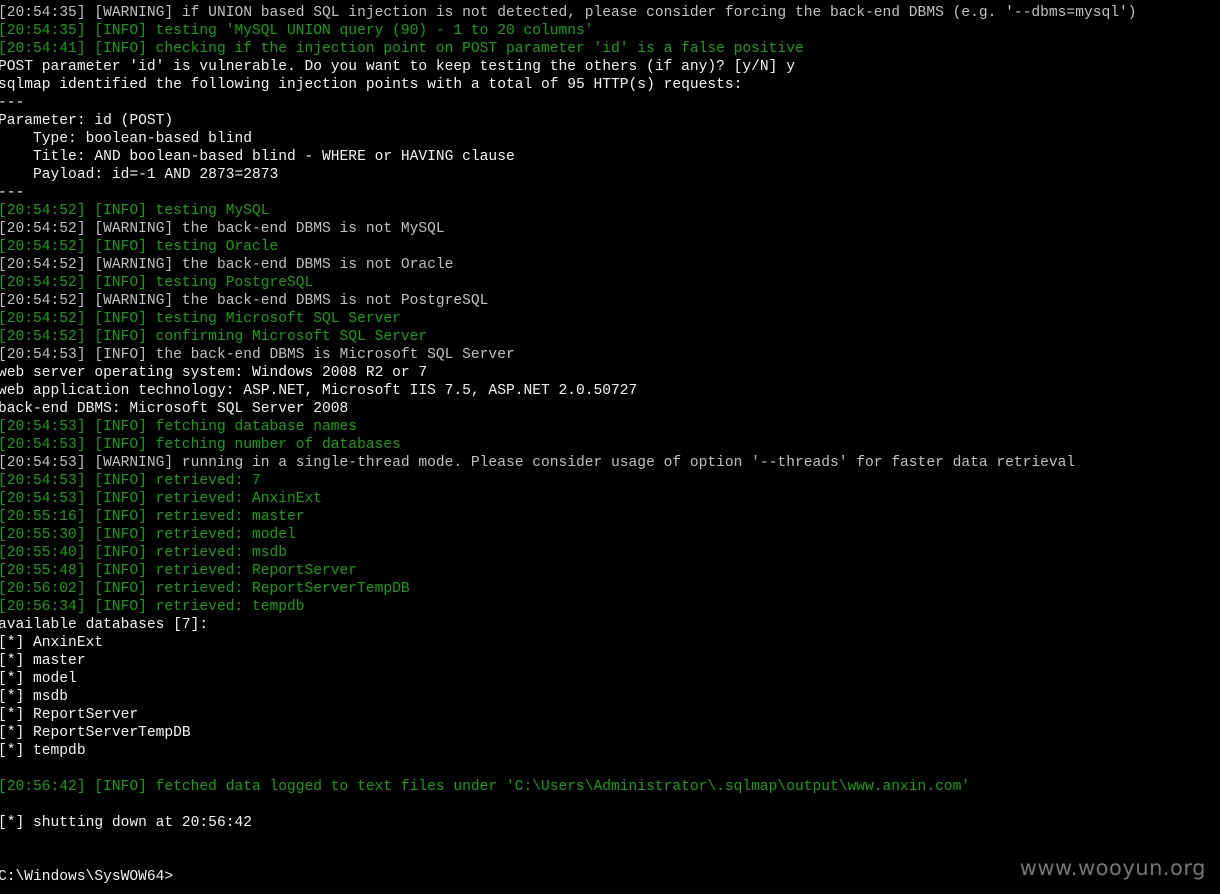 This screenshot has height=894, width=1220. Describe the element at coordinates (144, 553) in the screenshot. I see `console-line: [20:55:40] [INFO] retrieved: msdb` at that location.